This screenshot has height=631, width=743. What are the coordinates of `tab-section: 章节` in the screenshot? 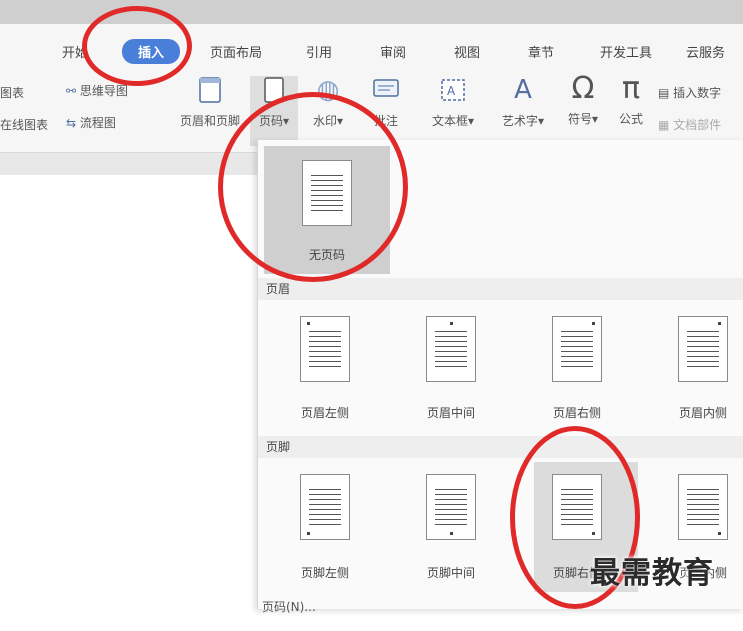 It's located at (541, 51).